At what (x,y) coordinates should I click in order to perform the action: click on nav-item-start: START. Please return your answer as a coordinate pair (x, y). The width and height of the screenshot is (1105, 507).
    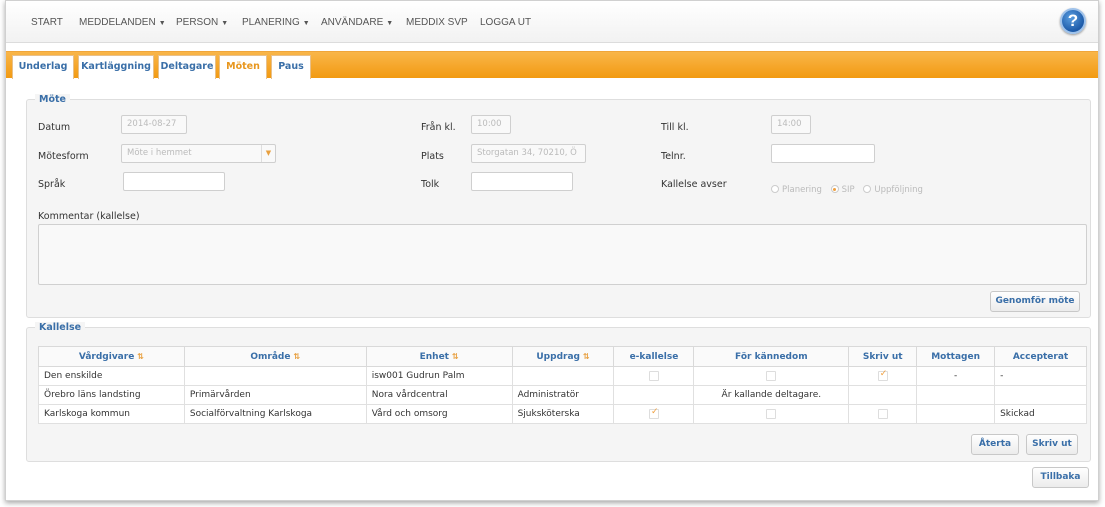
    Looking at the image, I should click on (47, 22).